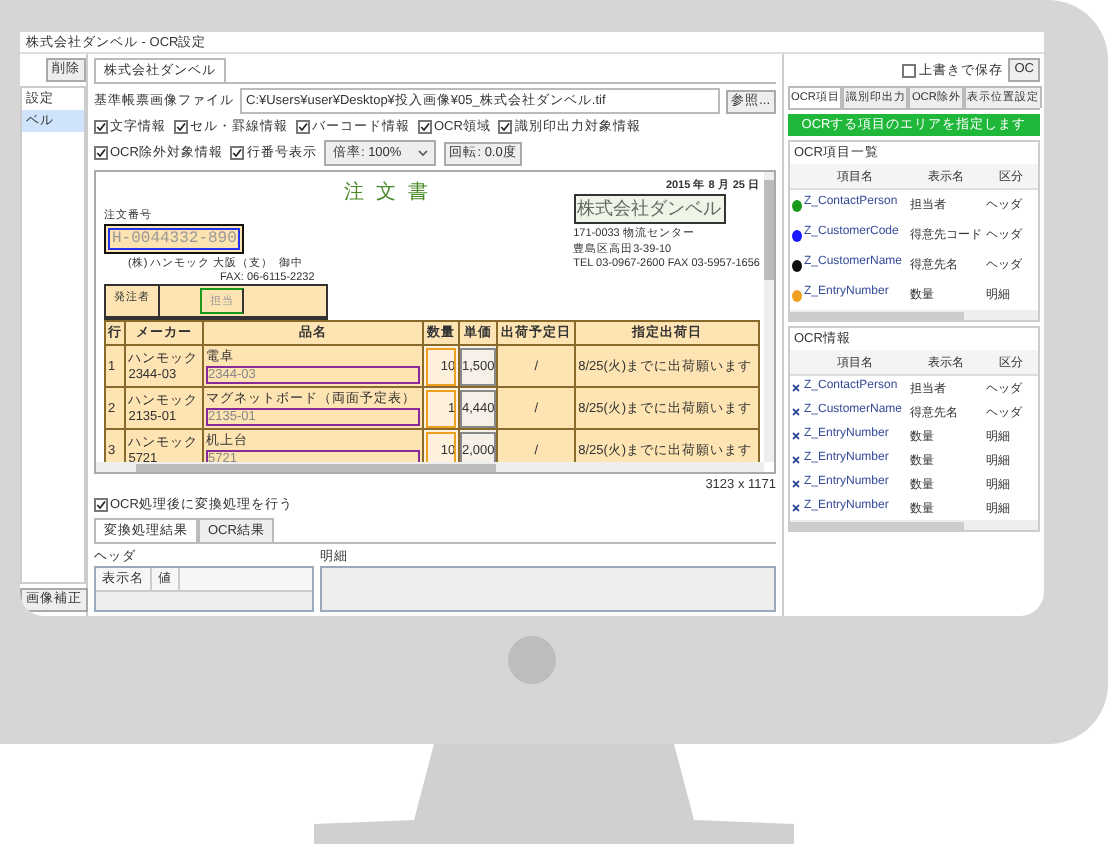  Describe the element at coordinates (422, 153) in the screenshot. I see `chevron-down-icon` at that location.